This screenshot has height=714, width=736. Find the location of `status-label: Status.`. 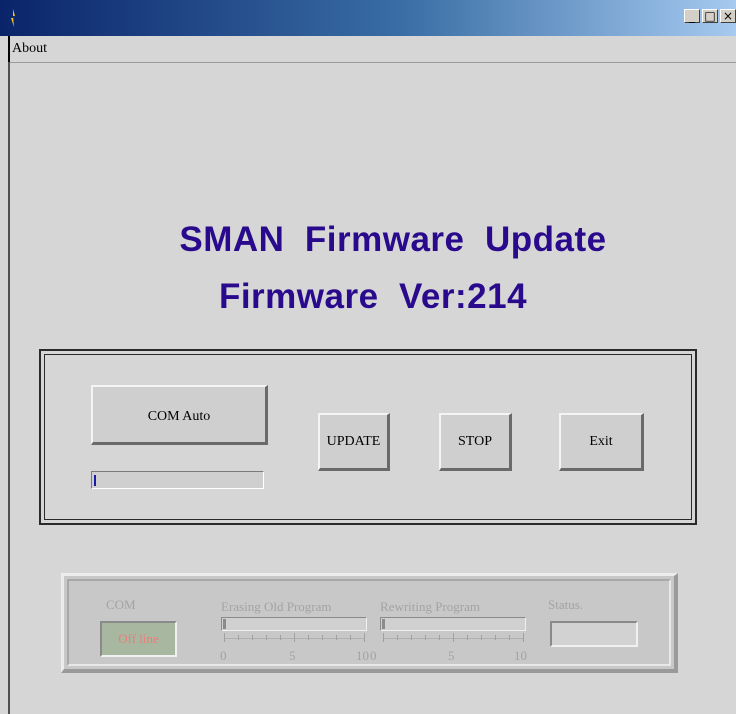

status-label: Status. is located at coordinates (566, 604).